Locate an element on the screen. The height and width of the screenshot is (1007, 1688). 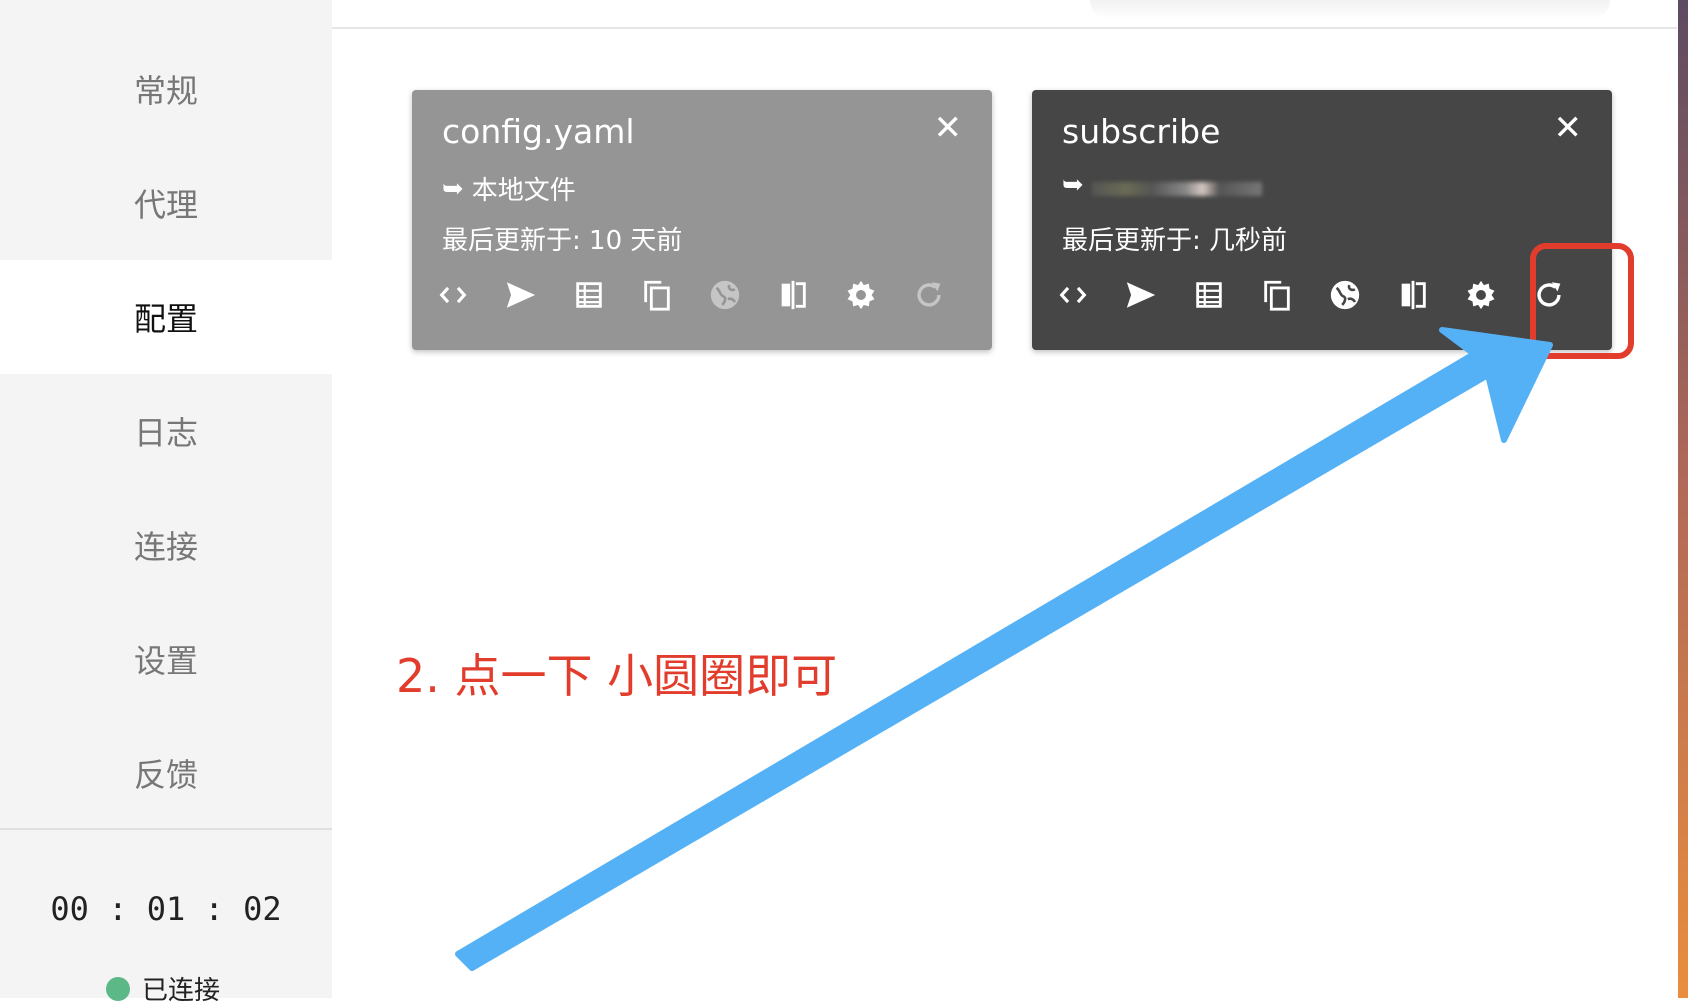
nav-label: 代理 is located at coordinates (165, 205).